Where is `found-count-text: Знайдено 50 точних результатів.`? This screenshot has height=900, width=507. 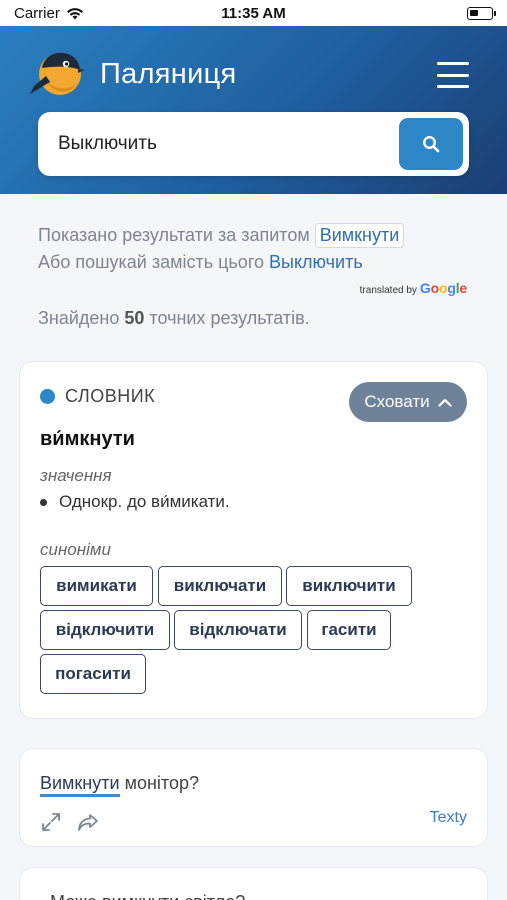 found-count-text: Знайдено 50 точних результатів. is located at coordinates (174, 318).